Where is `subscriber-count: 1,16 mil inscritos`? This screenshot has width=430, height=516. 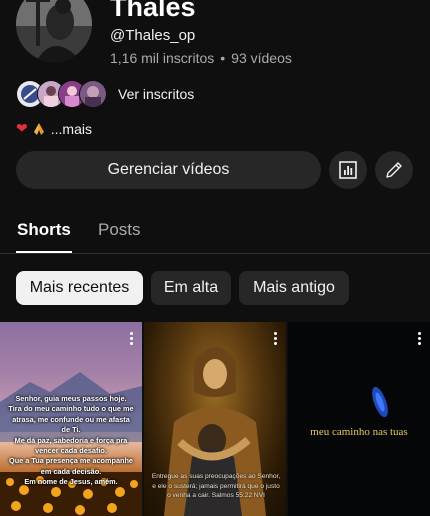 subscriber-count: 1,16 mil inscritos is located at coordinates (162, 58).